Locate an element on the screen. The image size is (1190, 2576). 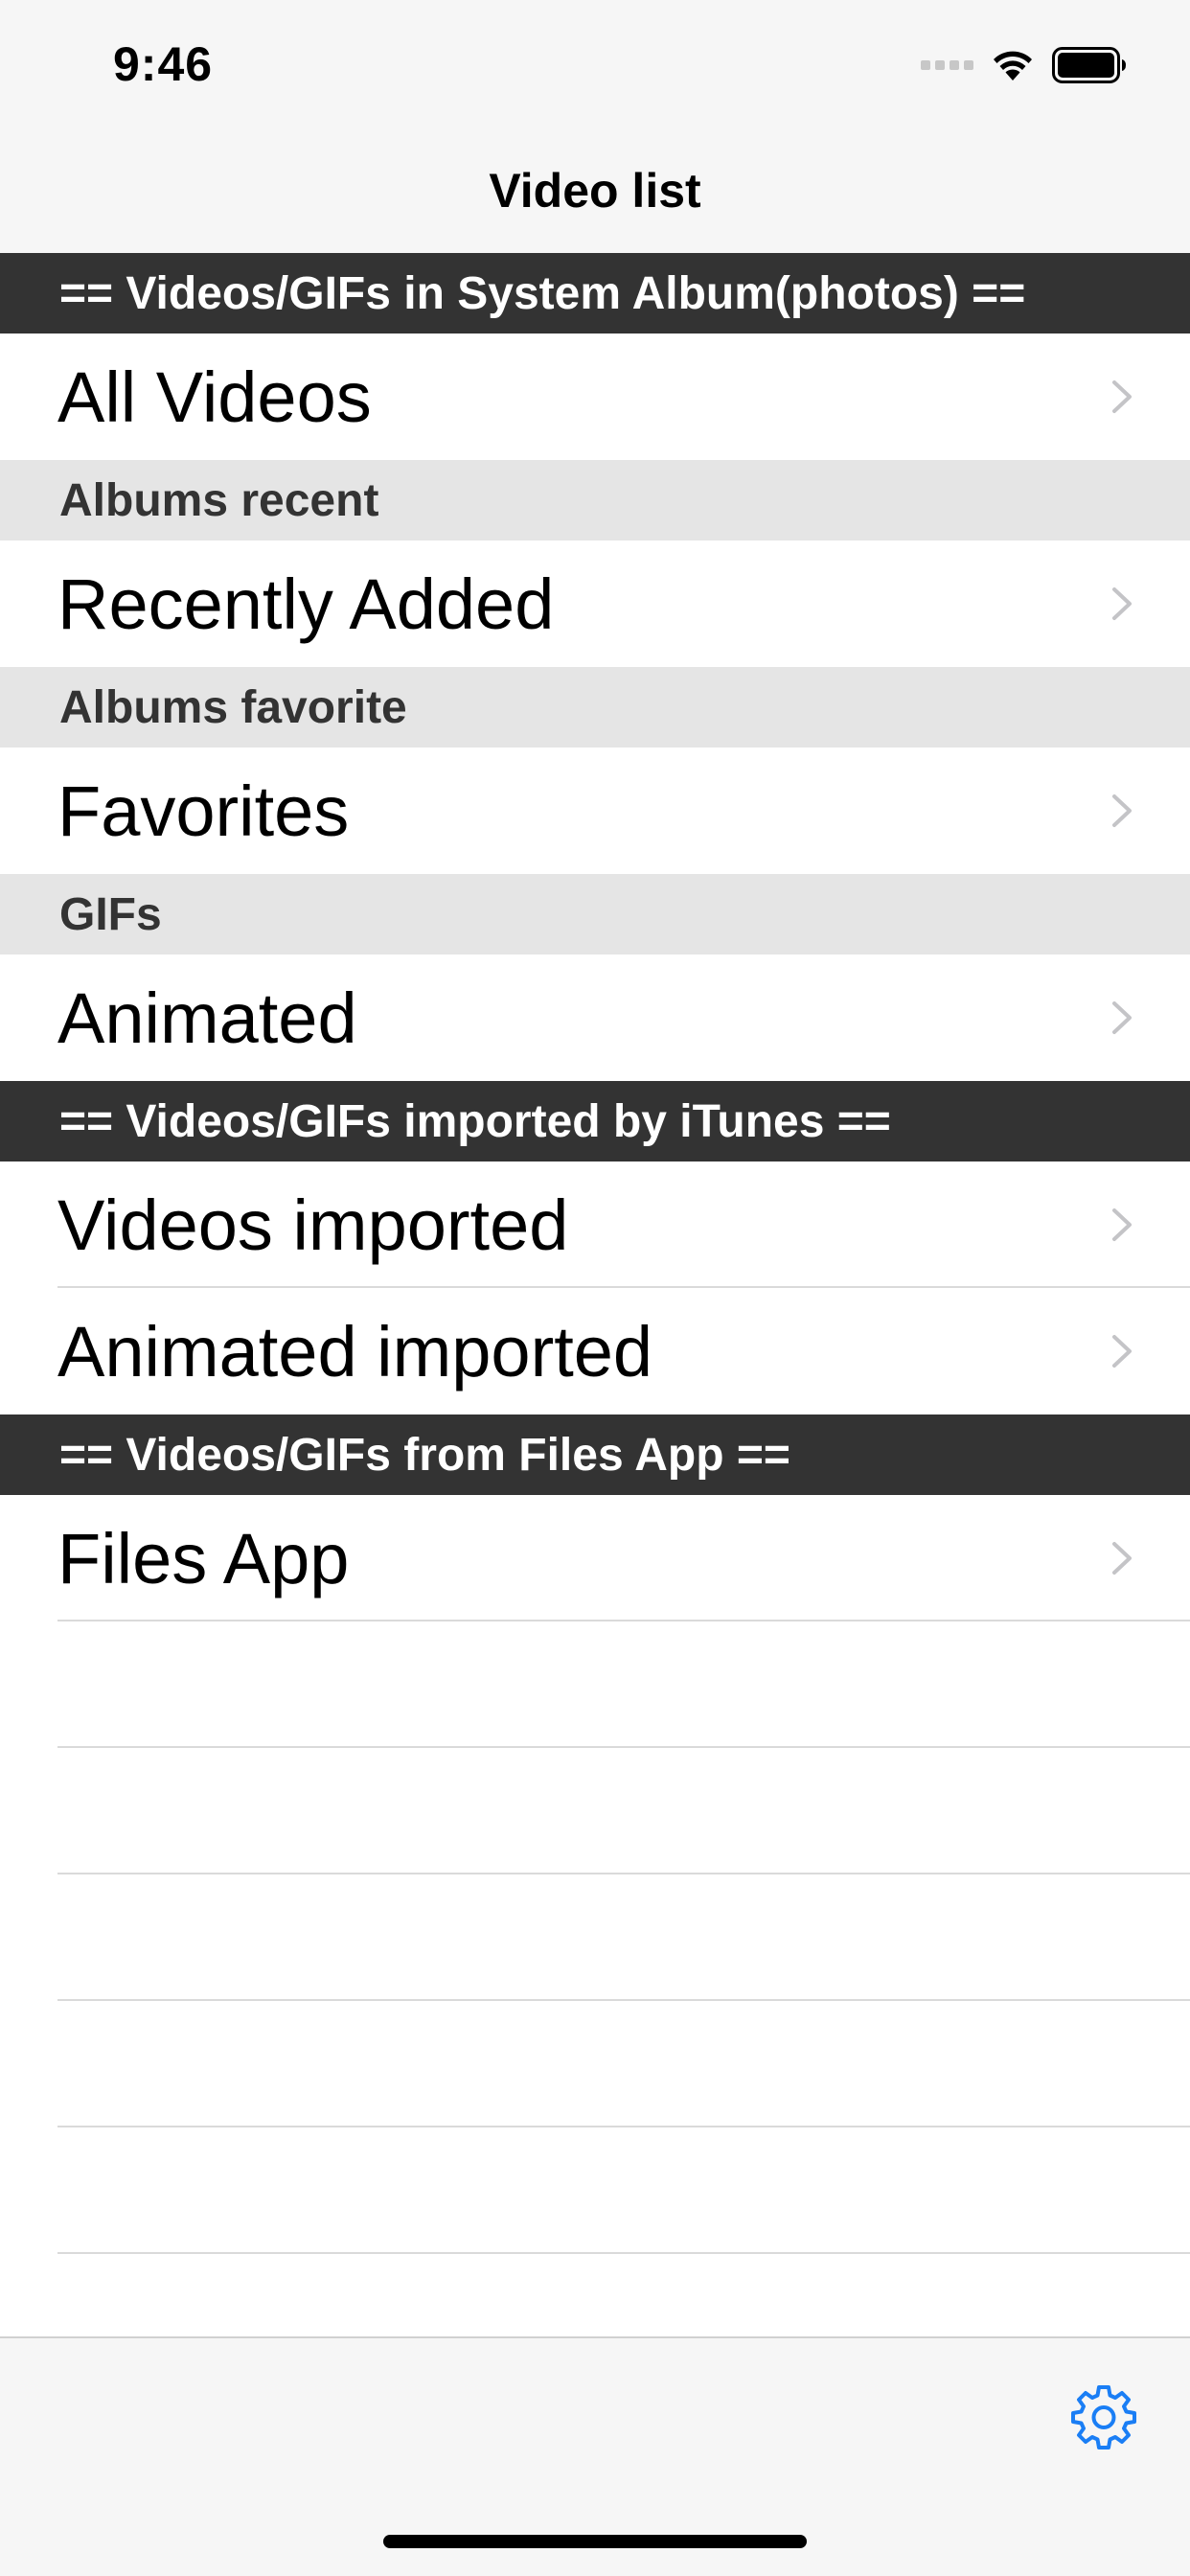
row-animated: Animated is located at coordinates (595, 1017).